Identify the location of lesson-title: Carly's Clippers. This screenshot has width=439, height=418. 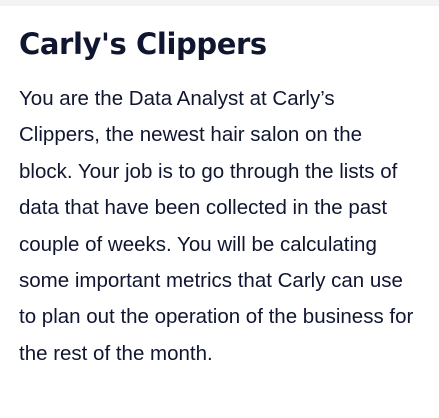
(143, 44).